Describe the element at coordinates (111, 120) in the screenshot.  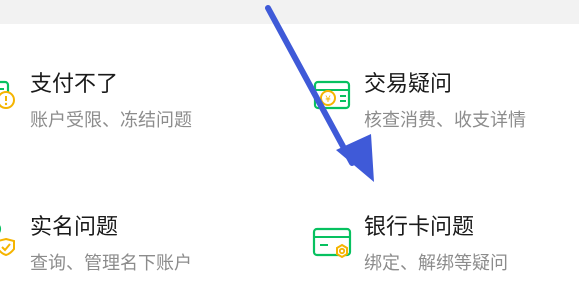
I see `topic-subtitle: 账户受限、冻结问题` at that location.